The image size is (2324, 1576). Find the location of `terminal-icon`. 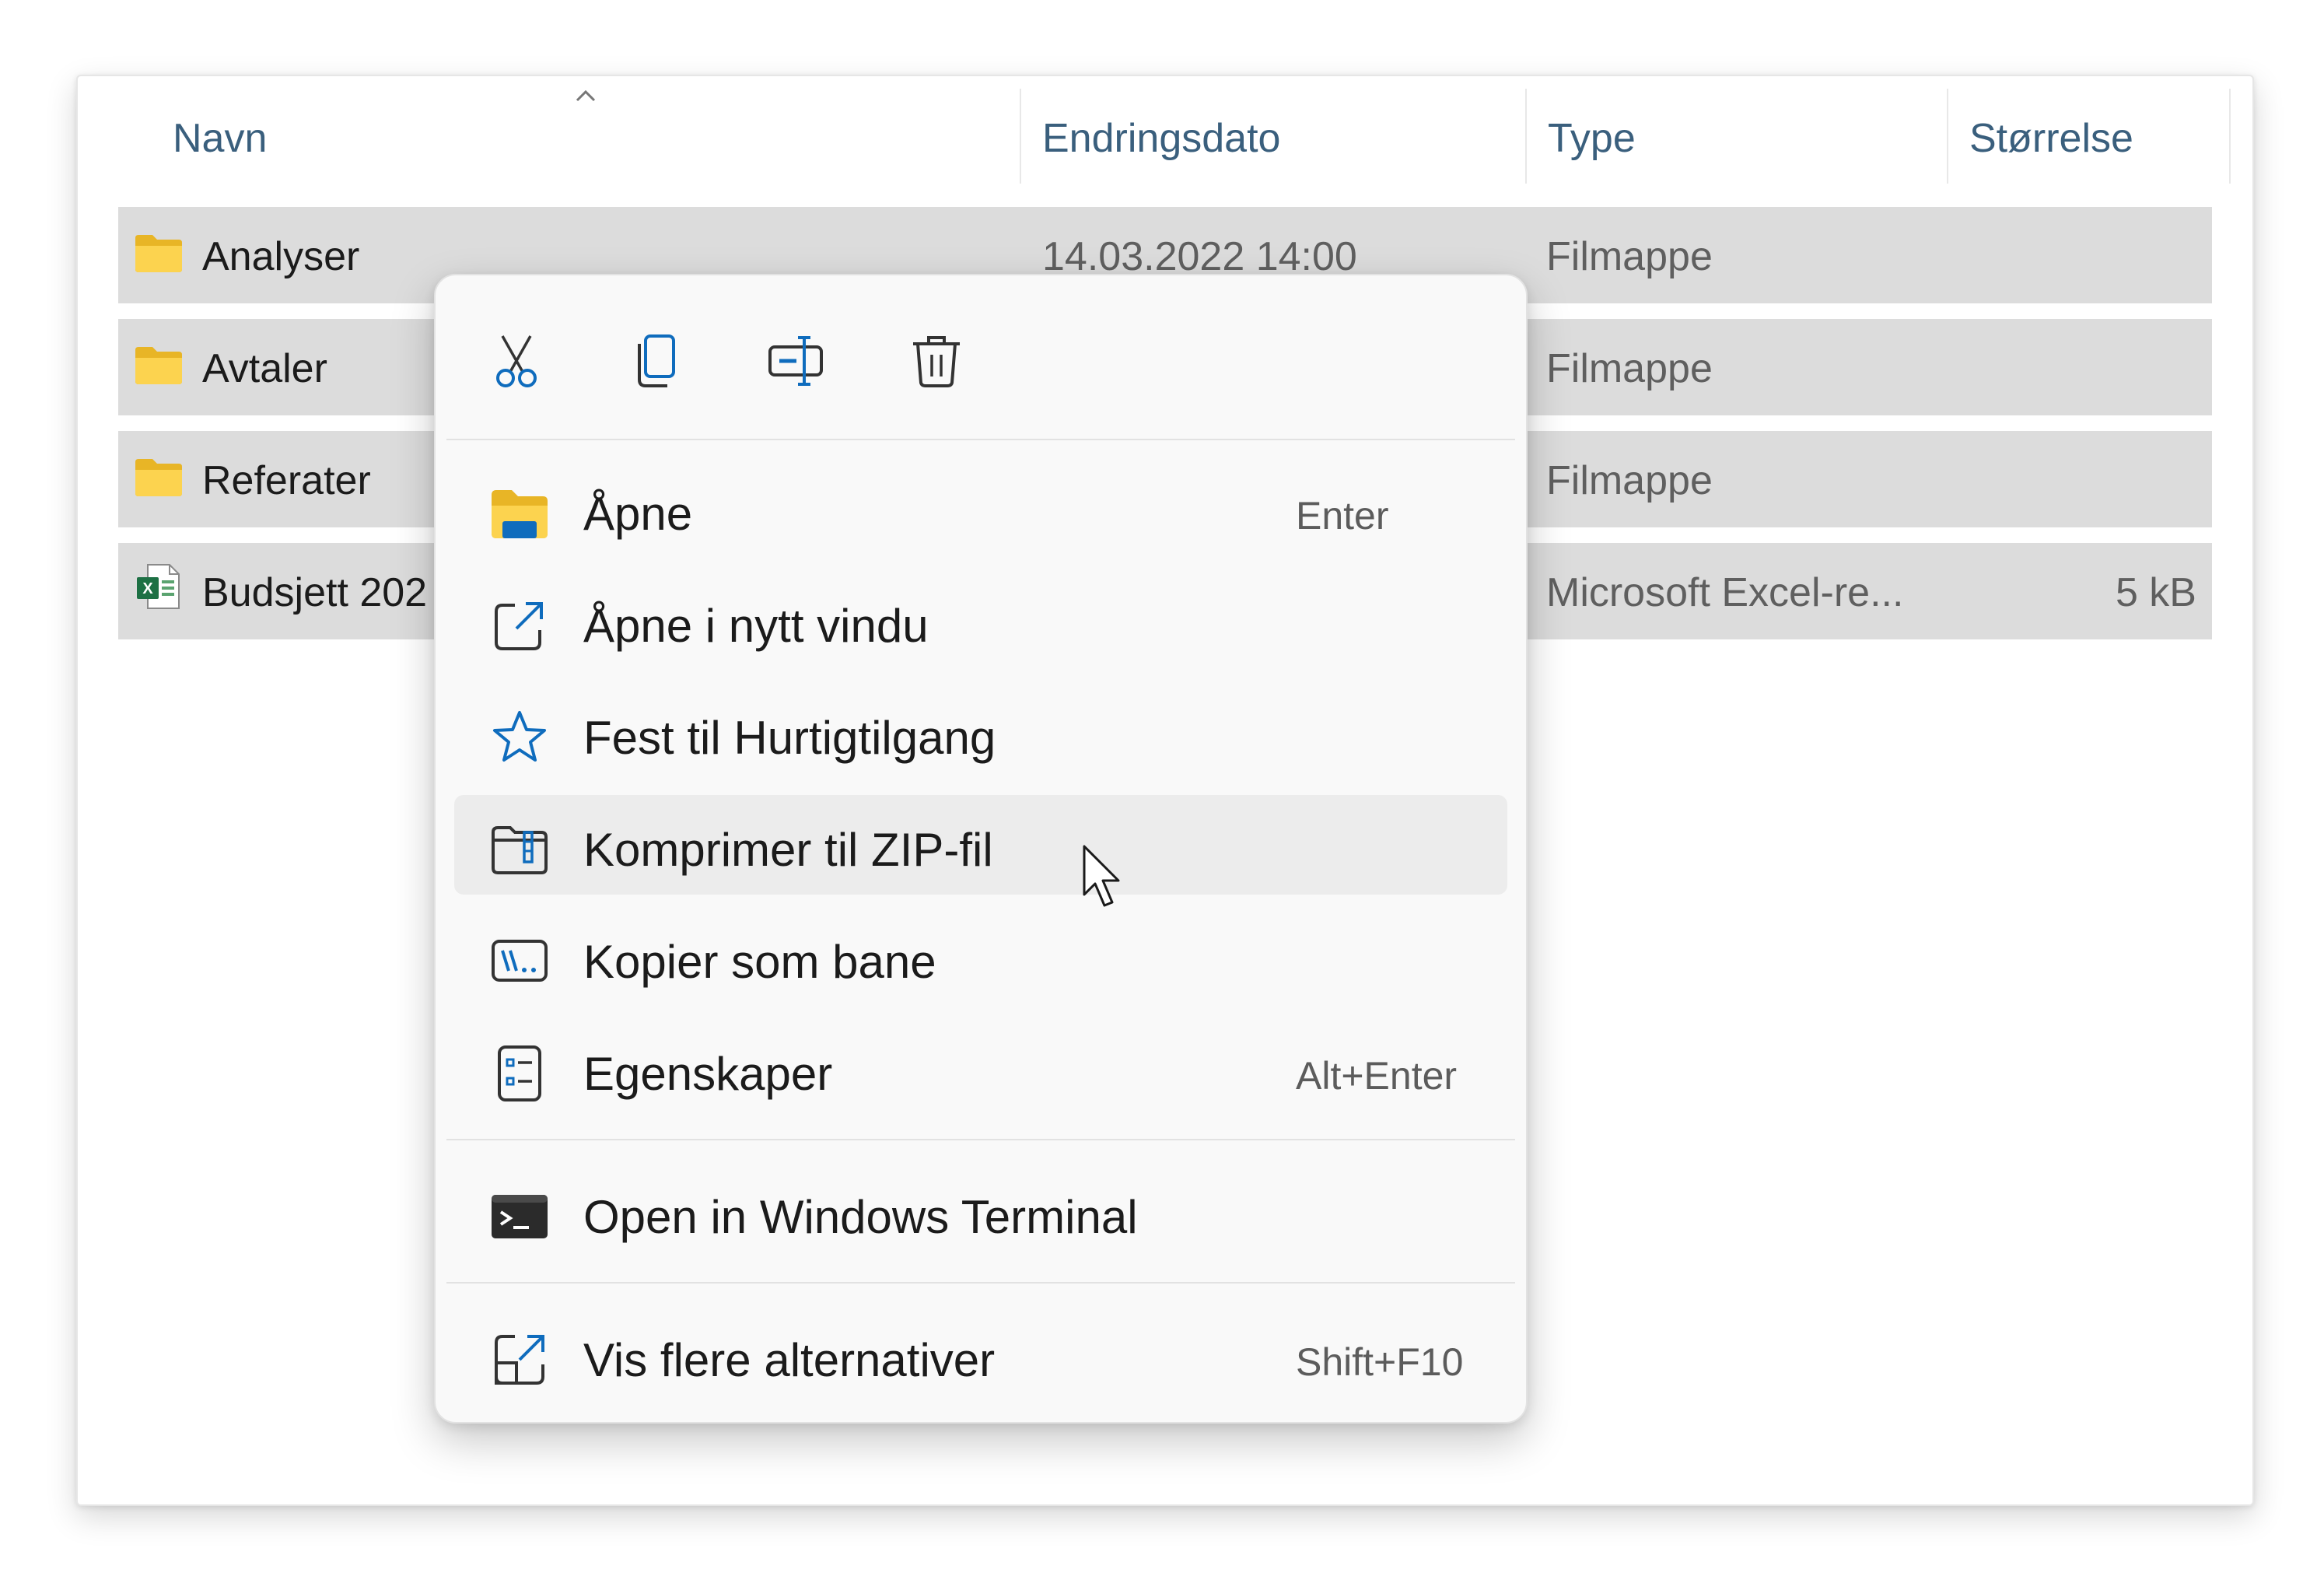

terminal-icon is located at coordinates (520, 1216).